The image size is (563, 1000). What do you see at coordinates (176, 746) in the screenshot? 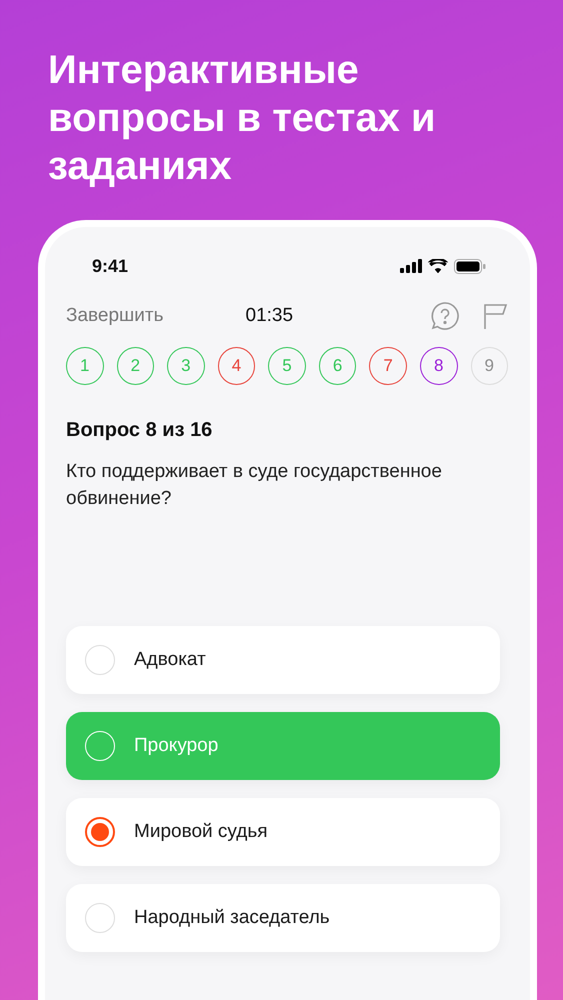
I see `answer-label: Прокурор` at bounding box center [176, 746].